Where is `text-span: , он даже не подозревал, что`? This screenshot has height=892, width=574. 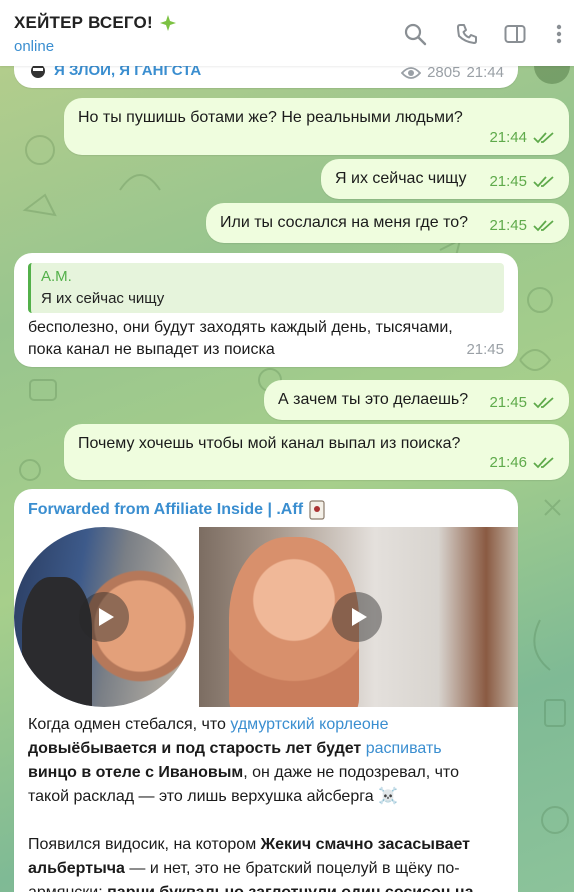
text-span: , он даже не подозревал, что is located at coordinates (351, 772).